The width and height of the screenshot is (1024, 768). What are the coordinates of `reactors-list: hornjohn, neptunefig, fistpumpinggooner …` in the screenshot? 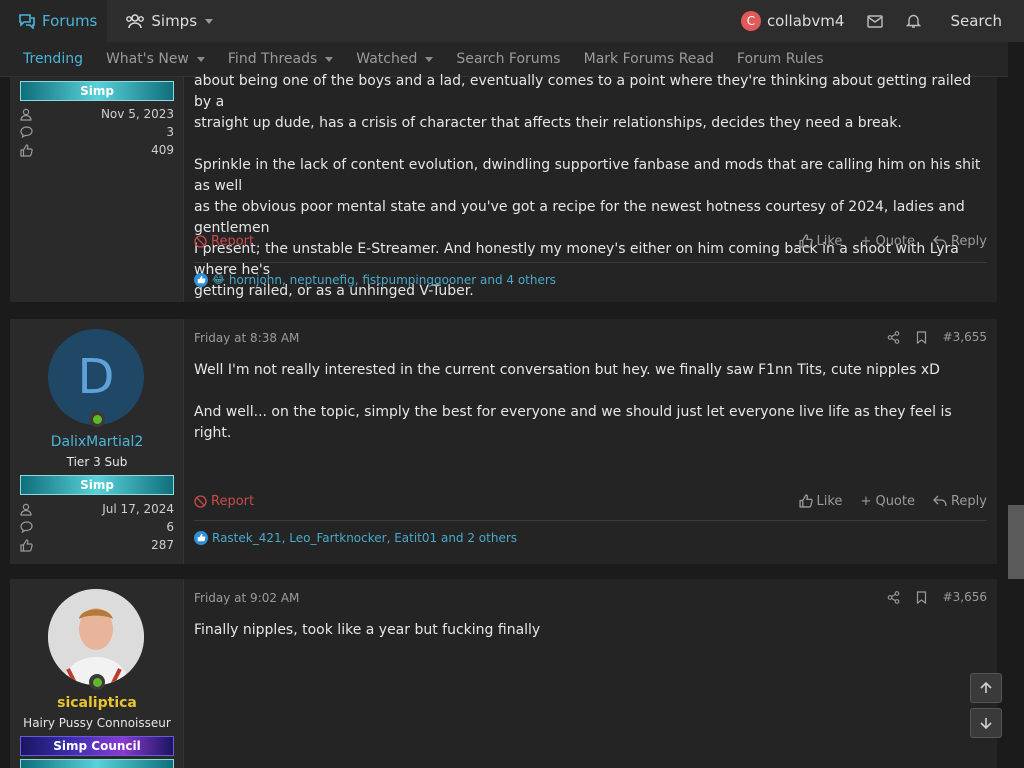 It's located at (392, 279).